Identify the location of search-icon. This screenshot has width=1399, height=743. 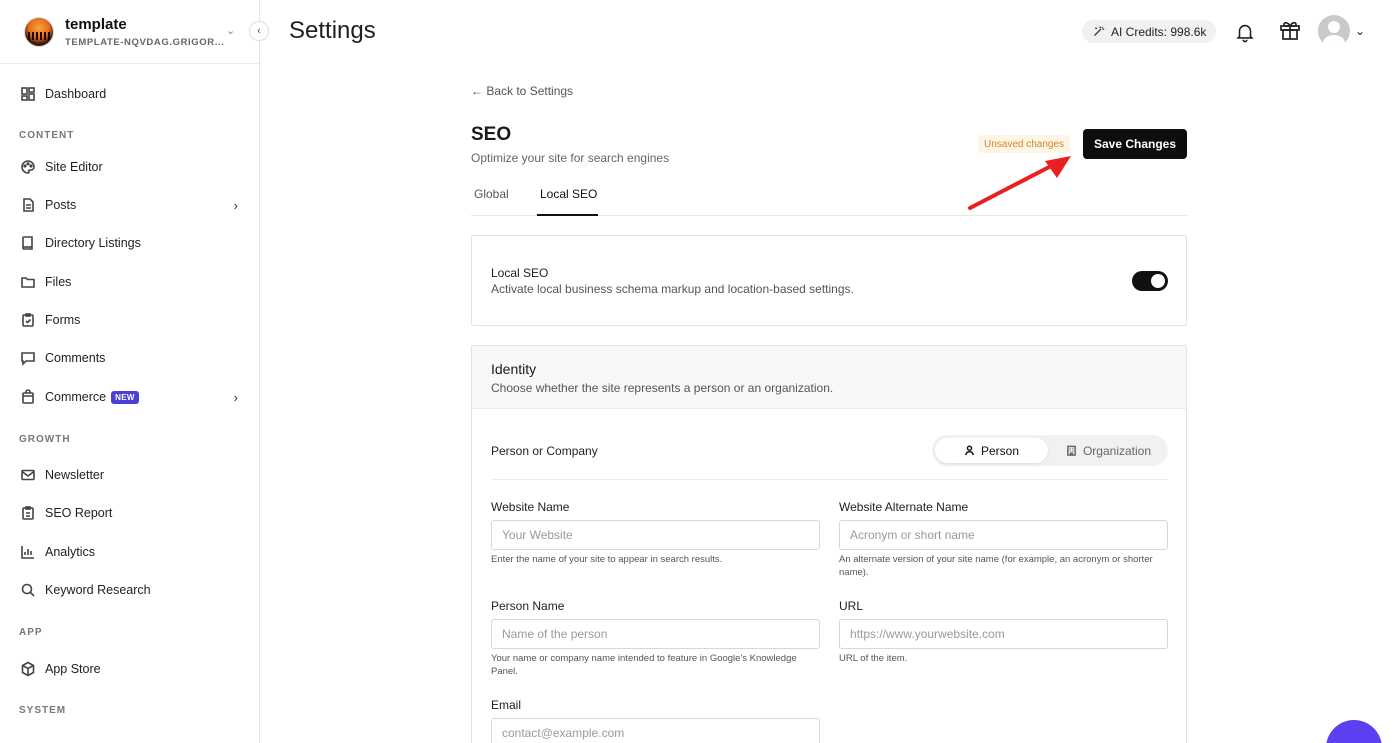
(28, 590).